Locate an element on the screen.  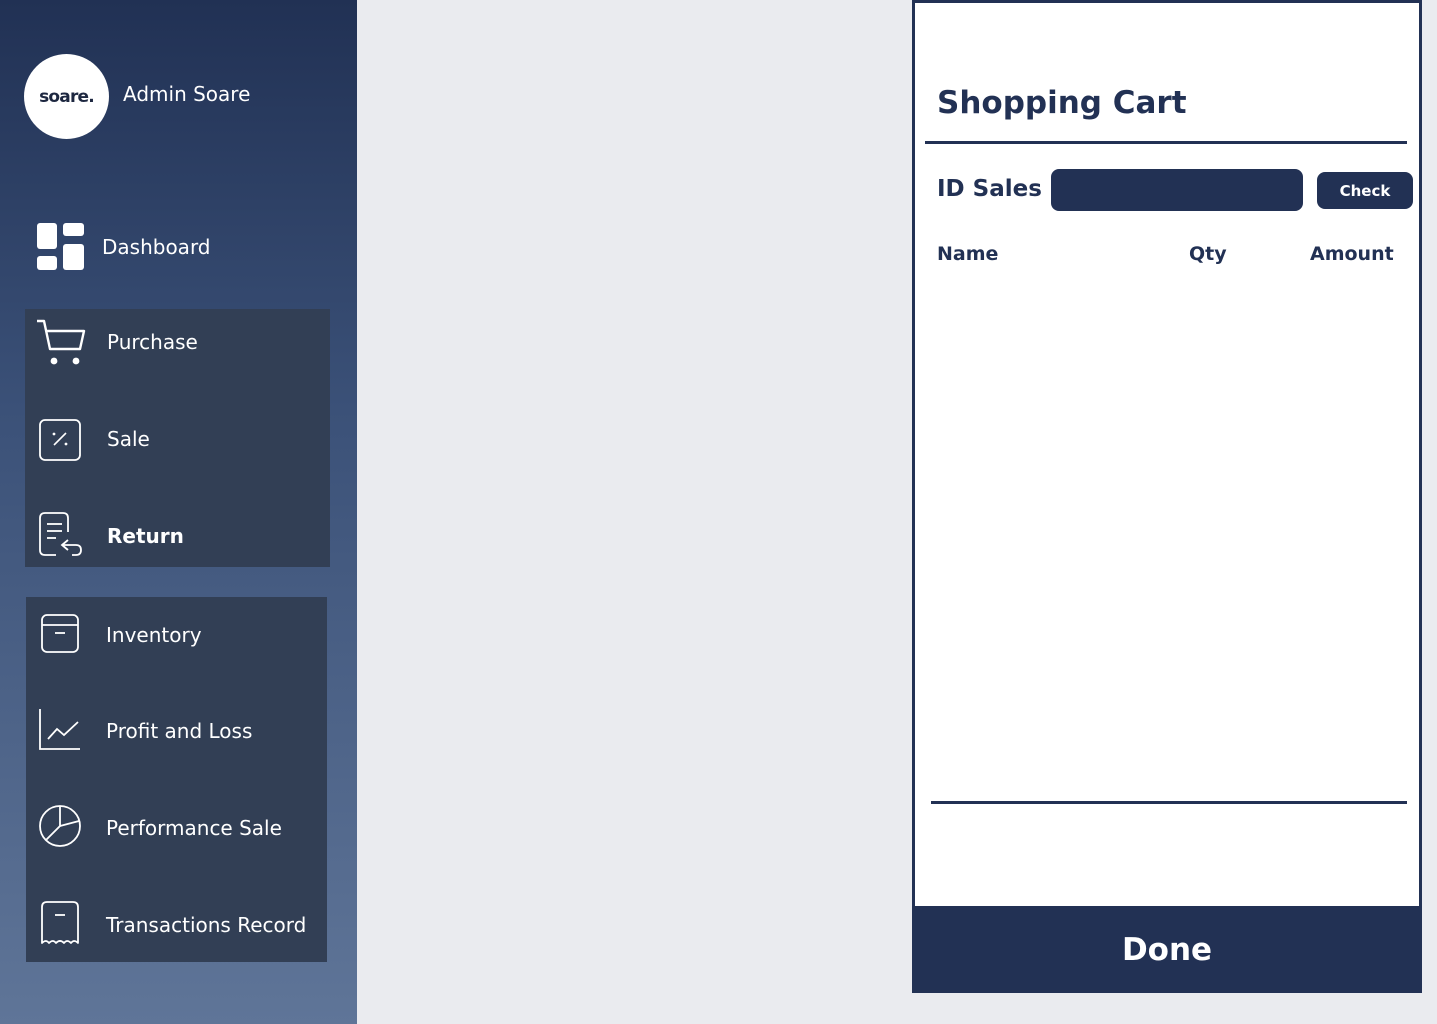
column-header-name: Name is located at coordinates (968, 254).